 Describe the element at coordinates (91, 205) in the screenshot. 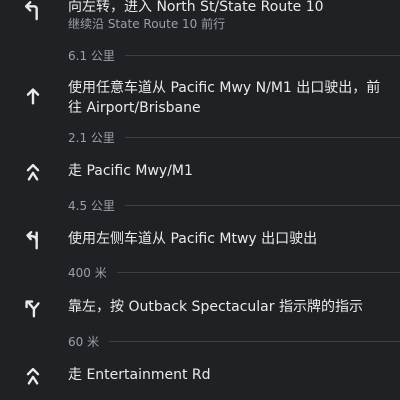

I see `distance-label: 4.5 公里` at that location.